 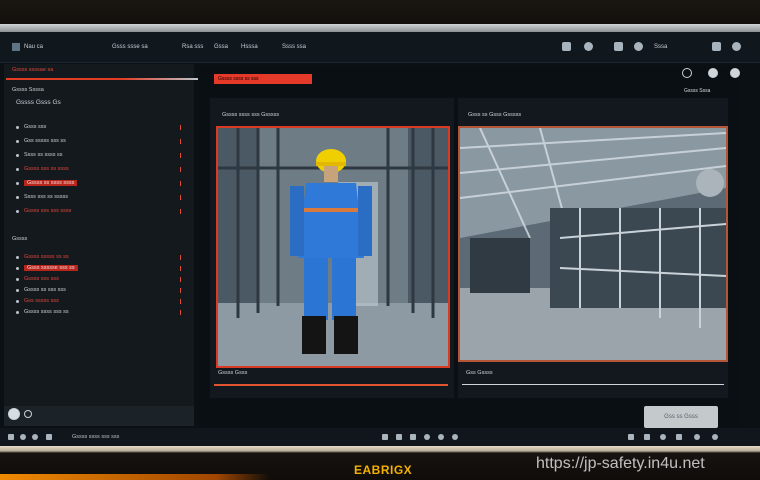 I want to click on monitor-brand-logo: EABRIGX, so click(x=383, y=470).